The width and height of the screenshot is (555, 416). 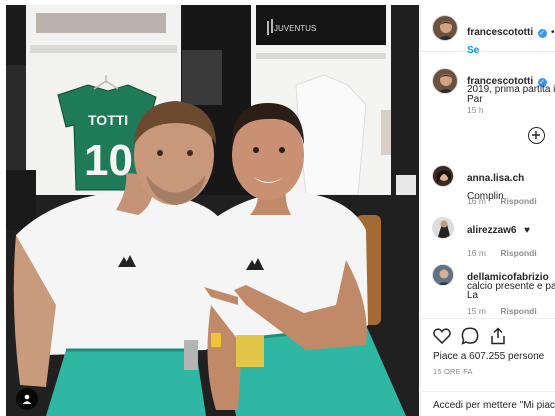 What do you see at coordinates (473, 50) in the screenshot?
I see `follow-button: Se` at bounding box center [473, 50].